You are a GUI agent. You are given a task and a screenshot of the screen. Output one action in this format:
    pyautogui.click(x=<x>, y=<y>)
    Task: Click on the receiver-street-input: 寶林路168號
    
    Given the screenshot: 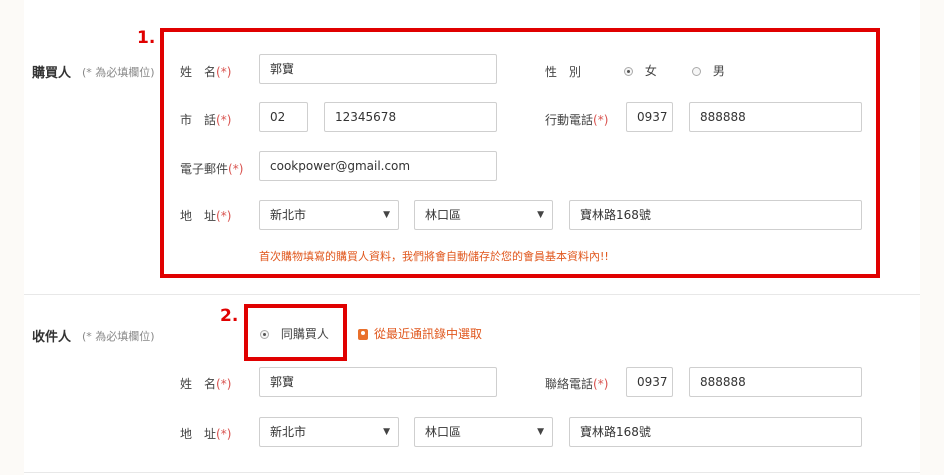 What is the action you would take?
    pyautogui.click(x=715, y=432)
    